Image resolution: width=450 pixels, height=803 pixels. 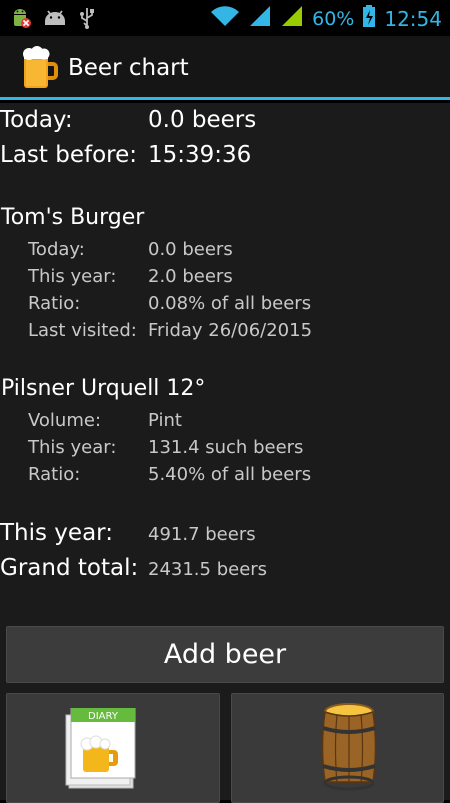 What do you see at coordinates (87, 20) in the screenshot?
I see `usb-icon` at bounding box center [87, 20].